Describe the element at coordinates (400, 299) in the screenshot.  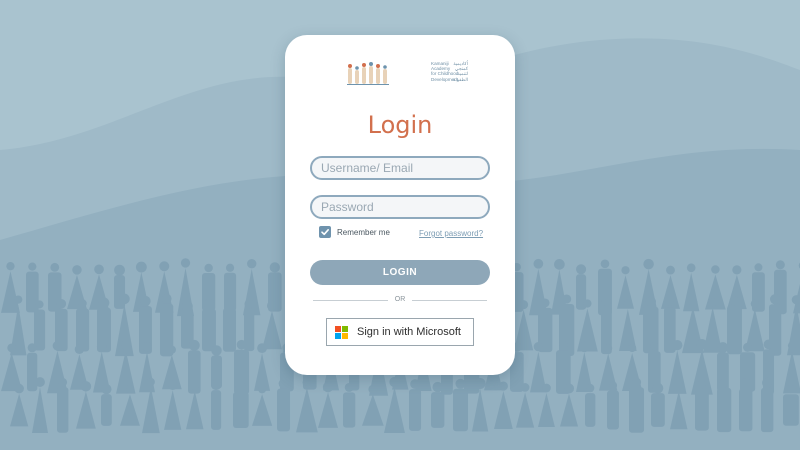
I see `or-separator: OR` at that location.